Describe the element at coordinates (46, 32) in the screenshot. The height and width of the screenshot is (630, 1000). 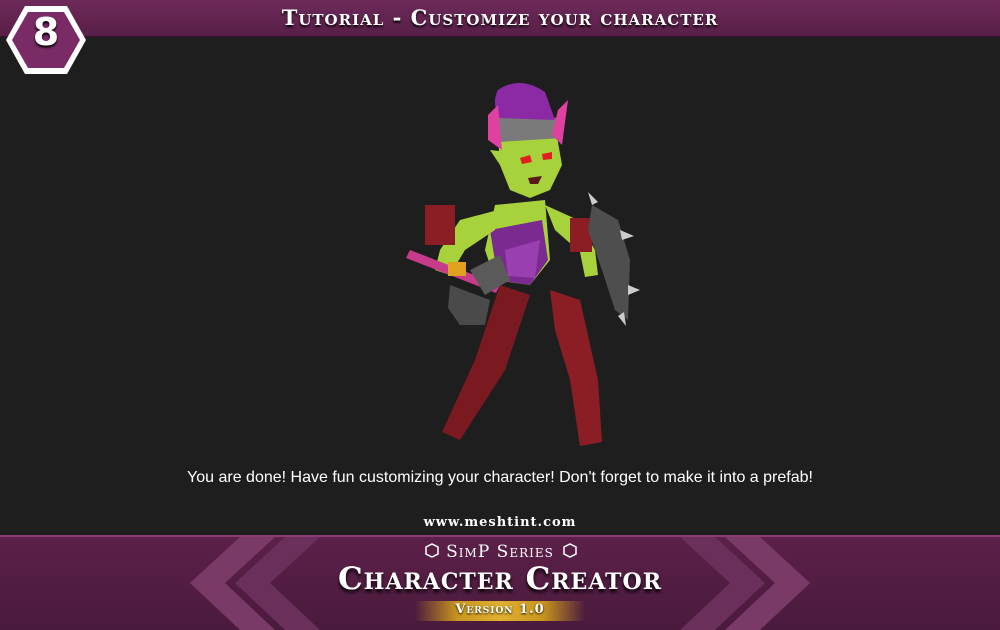
I see `step-number: 8` at that location.